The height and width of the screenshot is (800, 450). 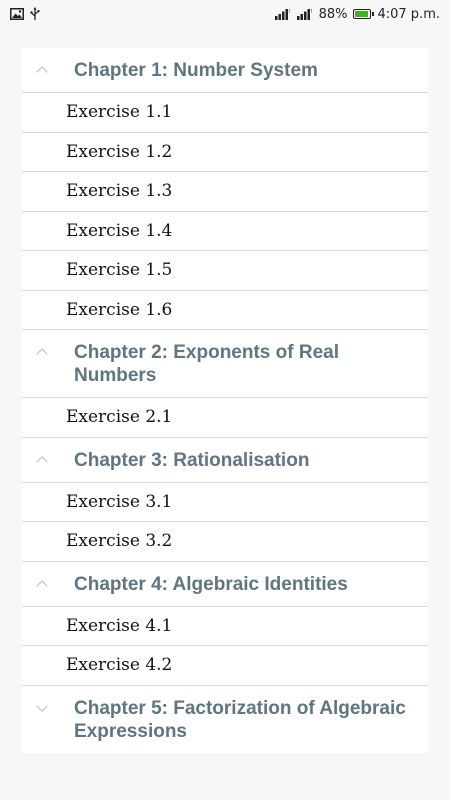 I want to click on battery-icon, so click(x=364, y=14).